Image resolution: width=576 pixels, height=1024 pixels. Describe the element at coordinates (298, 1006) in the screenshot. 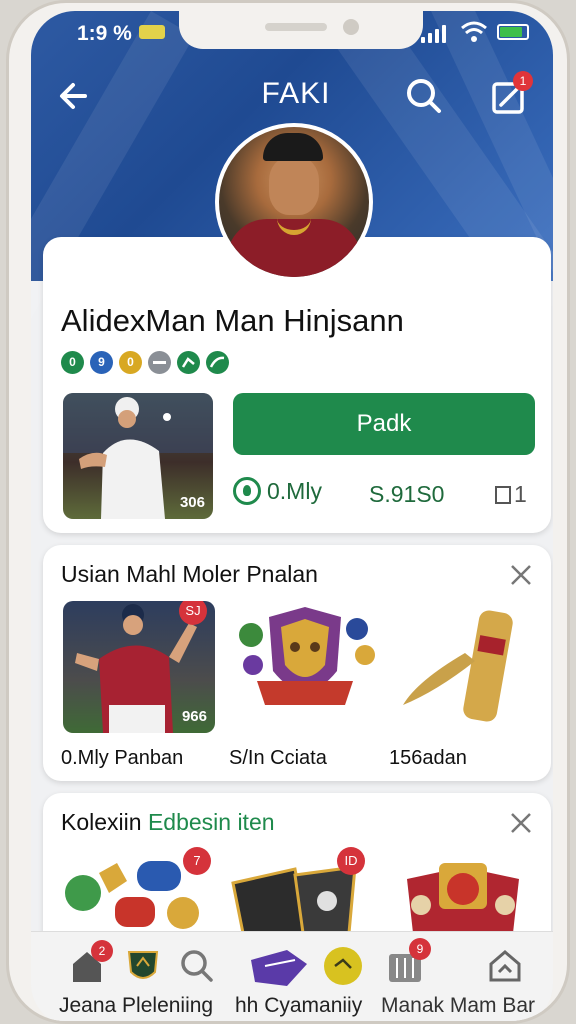

I see `nav-label: hh Cyamaniiy` at that location.